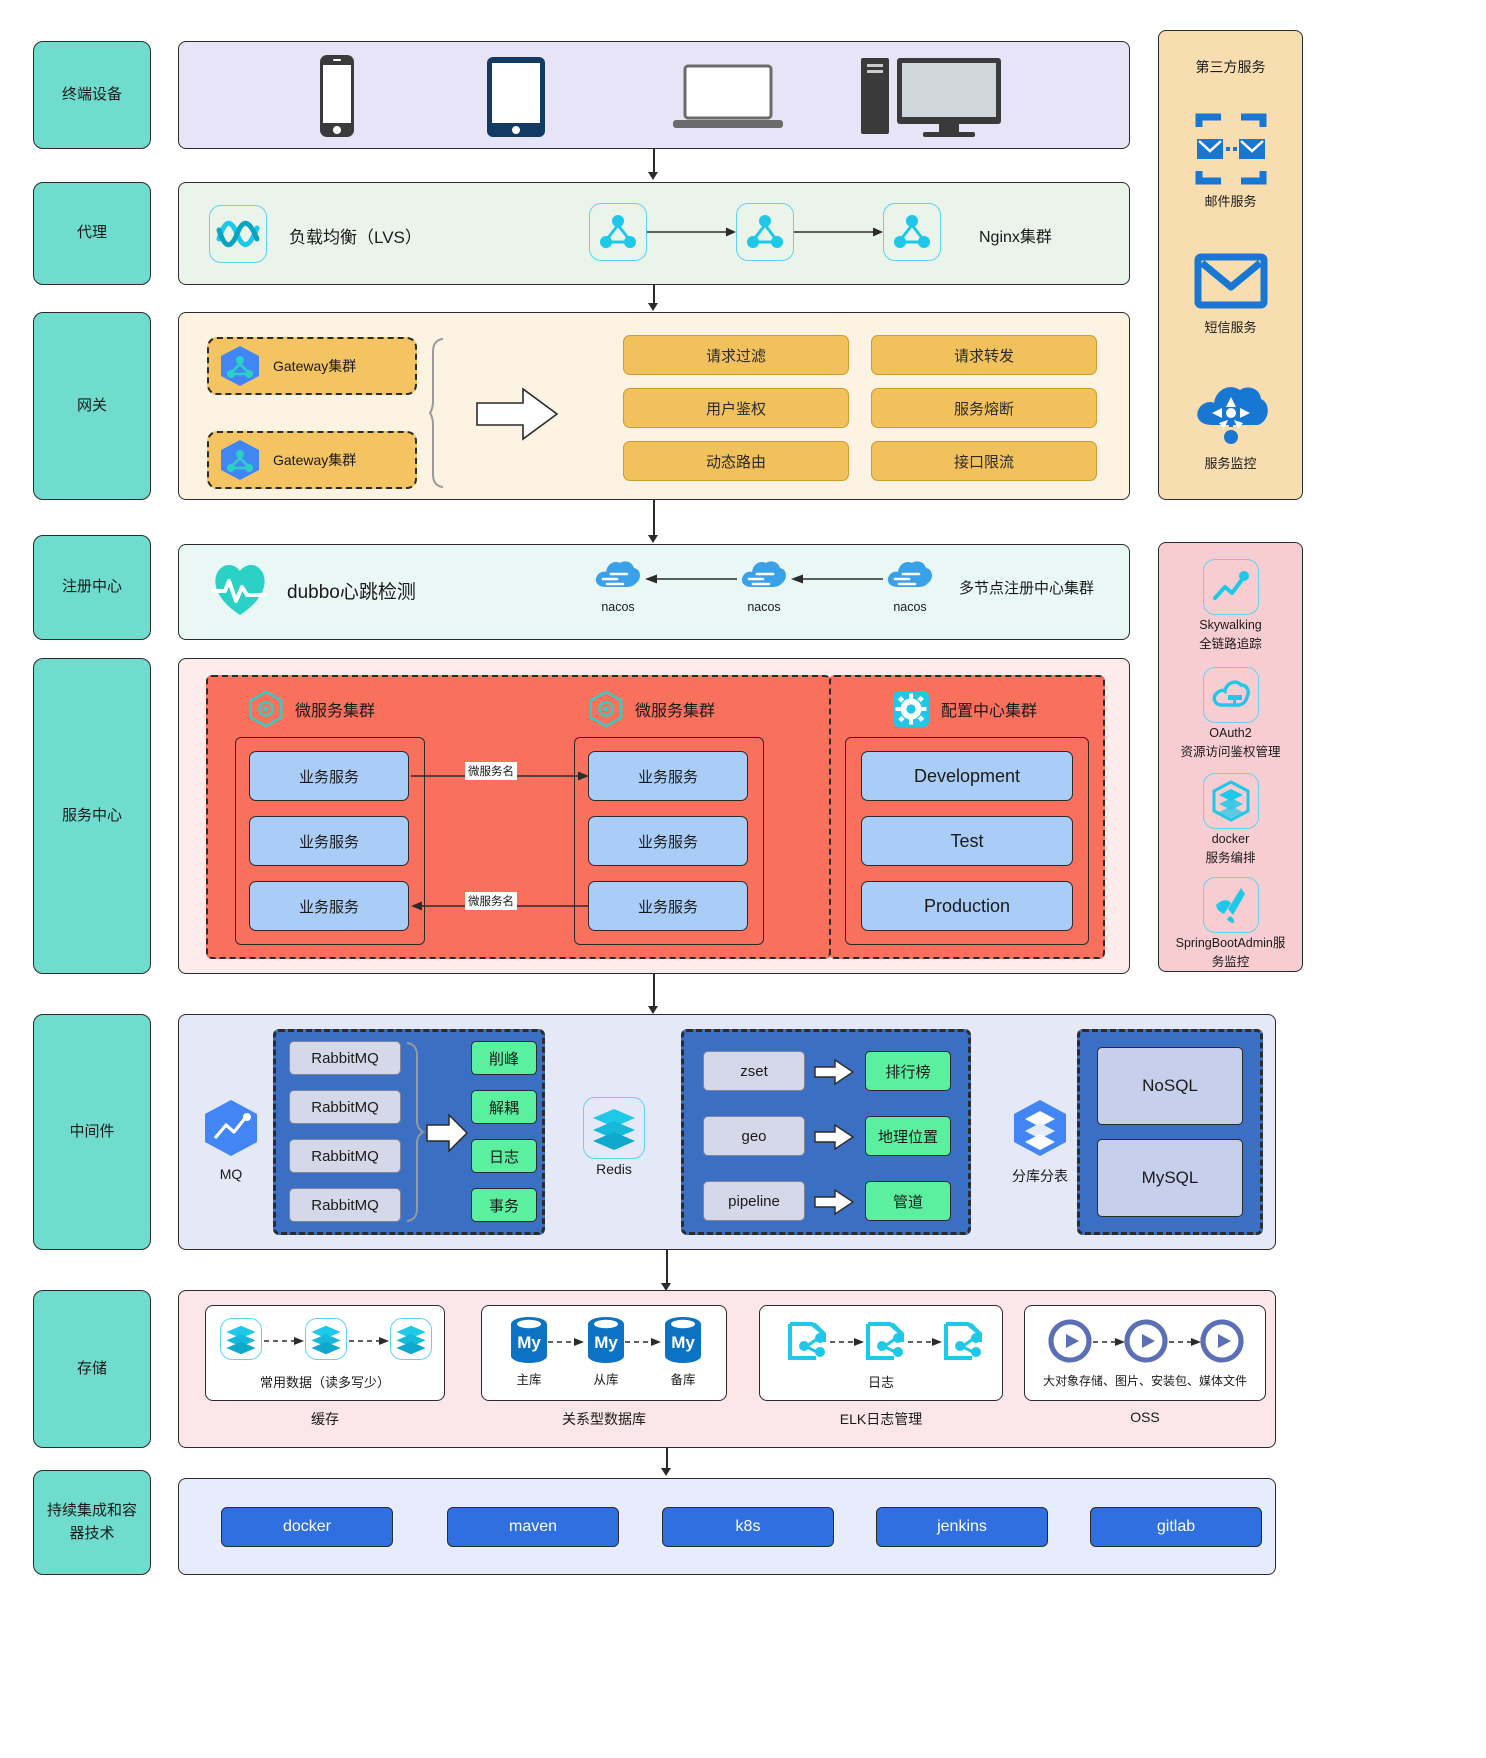 The height and width of the screenshot is (1758, 1486). What do you see at coordinates (504, 1156) in the screenshot?
I see `mq-feature-2: 日志` at bounding box center [504, 1156].